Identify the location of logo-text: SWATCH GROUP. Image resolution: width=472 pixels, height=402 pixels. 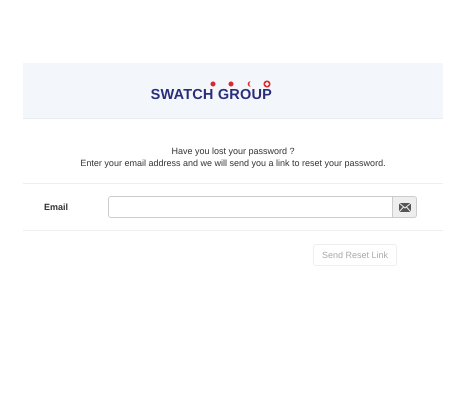
(211, 95).